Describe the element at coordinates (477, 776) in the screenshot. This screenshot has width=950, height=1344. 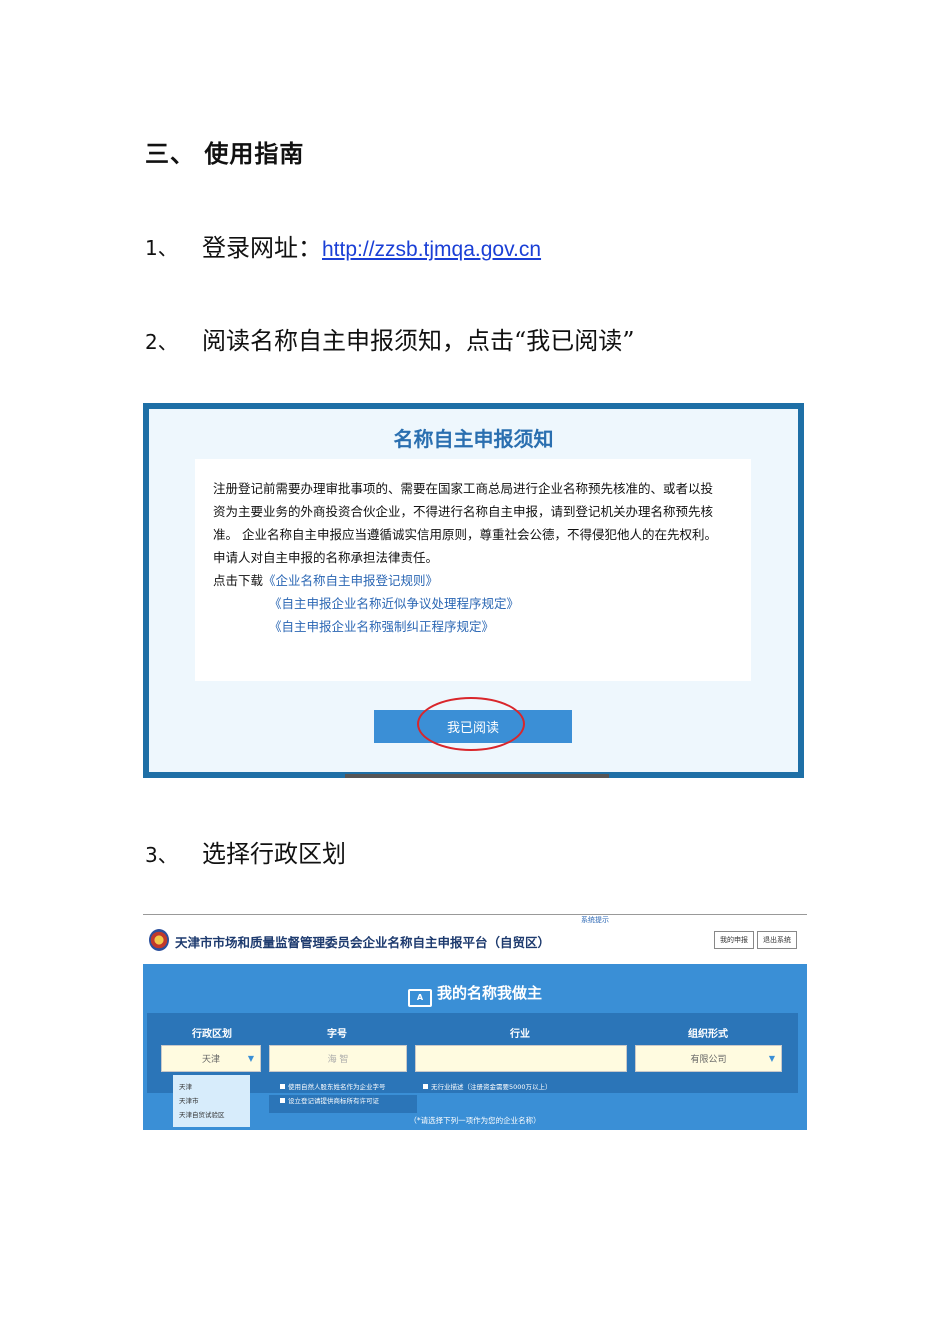
I see `scrollbar` at that location.